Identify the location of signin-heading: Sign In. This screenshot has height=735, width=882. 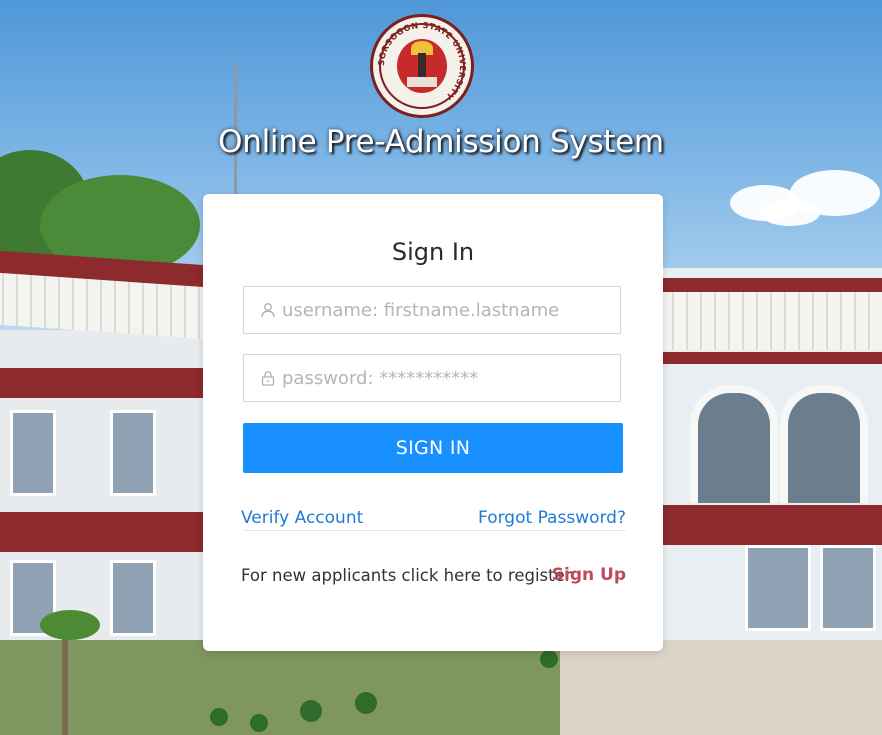
(433, 252).